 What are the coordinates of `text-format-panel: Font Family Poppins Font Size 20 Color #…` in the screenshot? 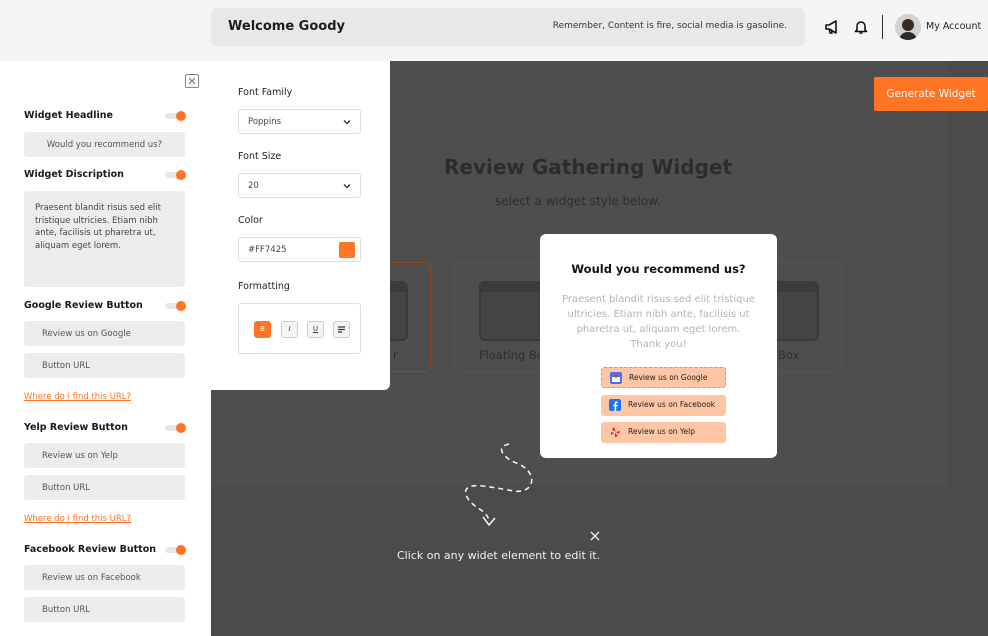 It's located at (300, 225).